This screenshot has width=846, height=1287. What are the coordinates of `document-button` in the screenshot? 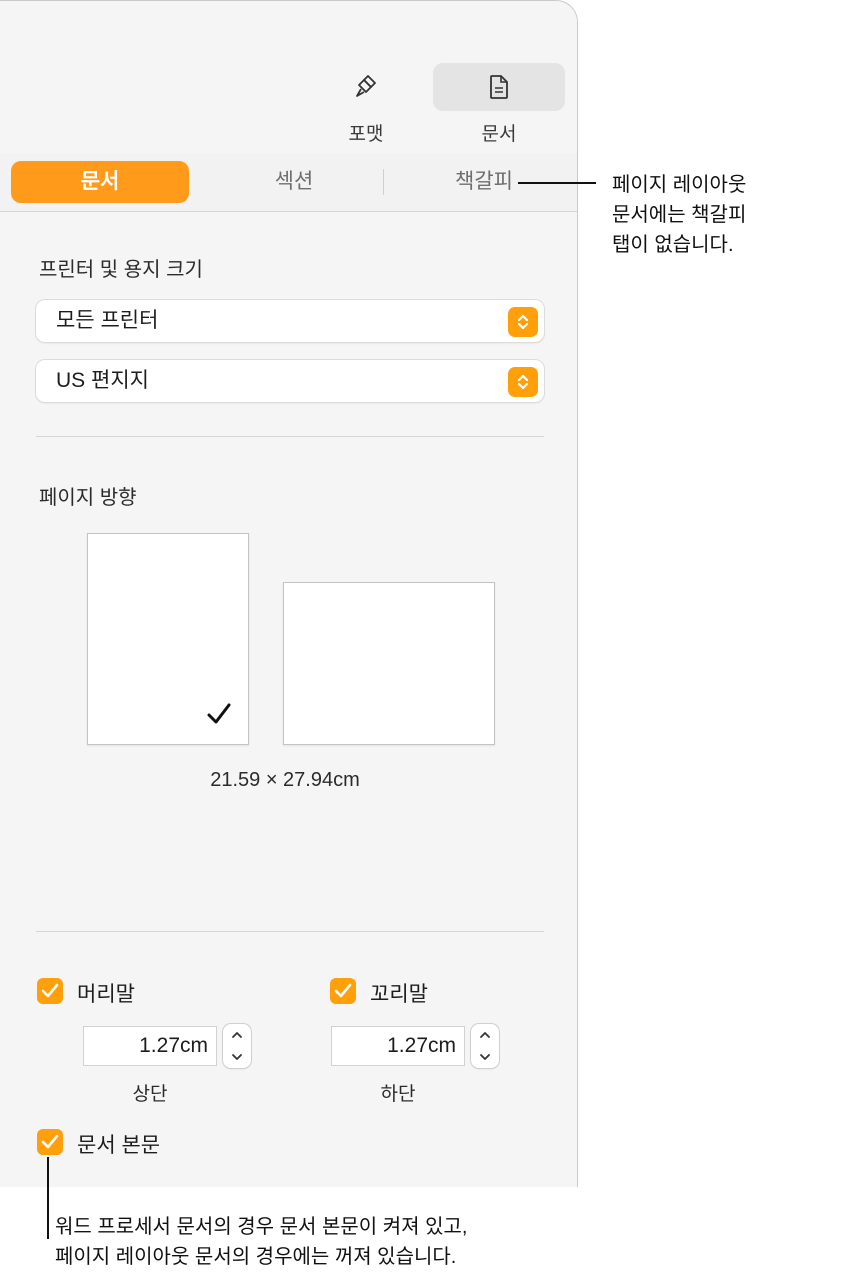 It's located at (499, 87).